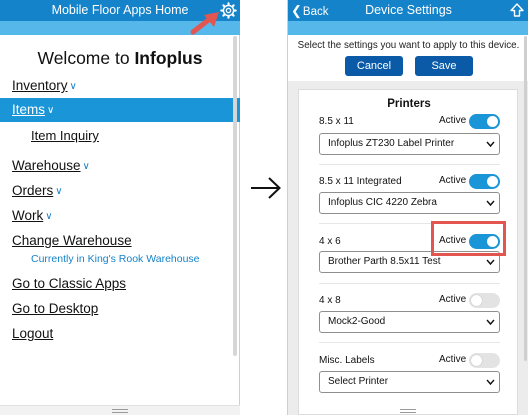 Image resolution: width=528 pixels, height=415 pixels. Describe the element at coordinates (330, 300) in the screenshot. I see `printer-label: 4 x 8` at that location.